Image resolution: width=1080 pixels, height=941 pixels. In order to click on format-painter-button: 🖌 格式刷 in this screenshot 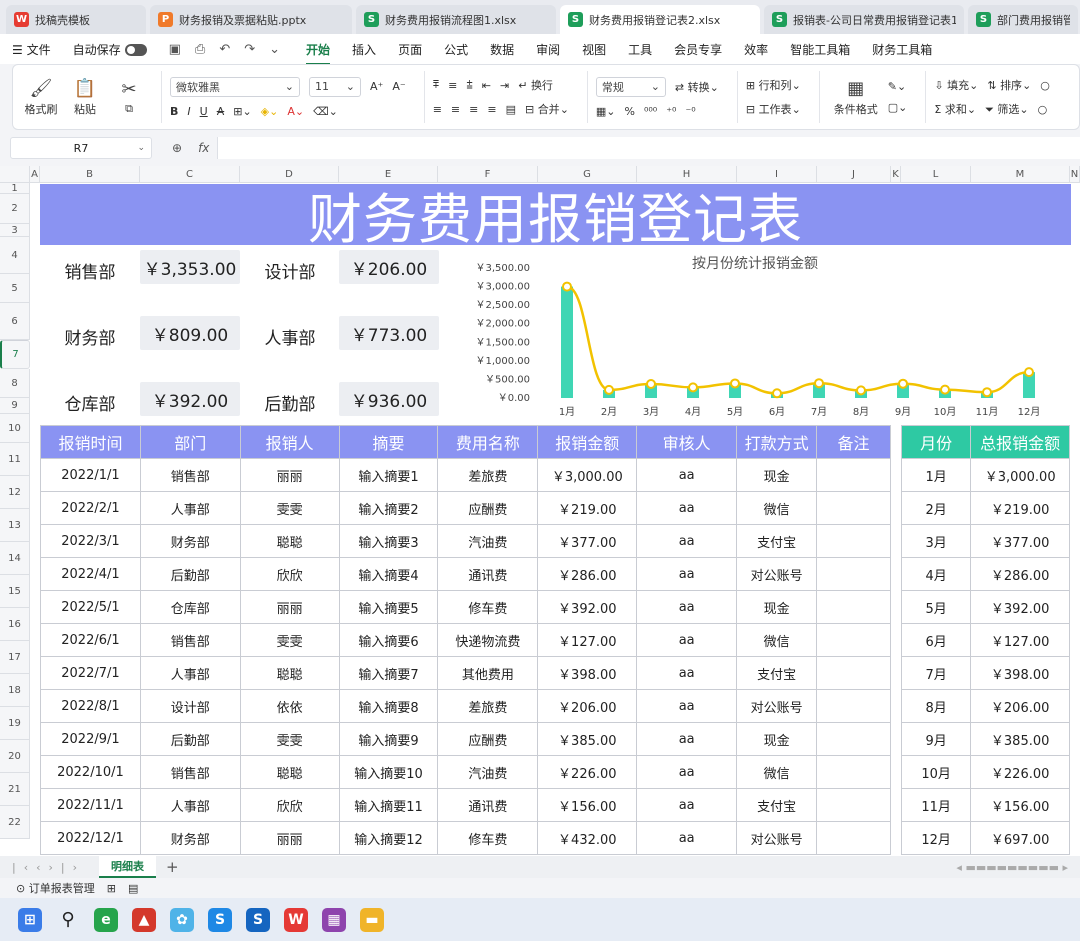, I will do `click(41, 97)`.